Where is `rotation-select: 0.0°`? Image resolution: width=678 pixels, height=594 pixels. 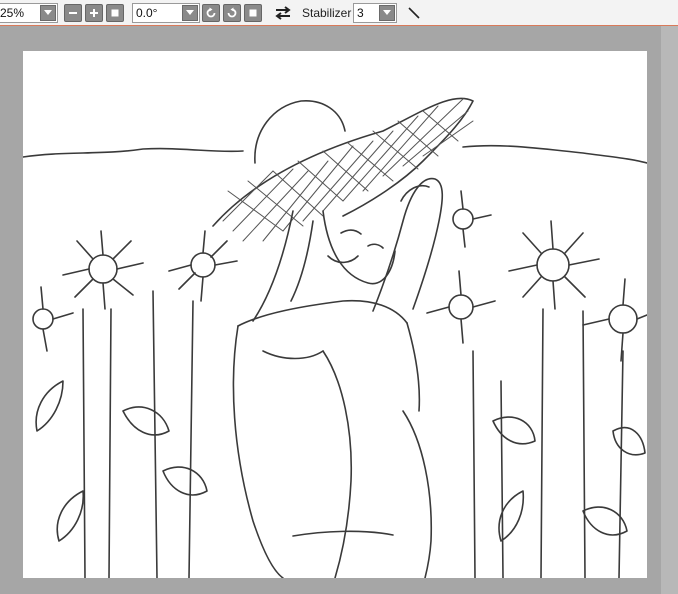
rotation-select: 0.0° is located at coordinates (166, 13).